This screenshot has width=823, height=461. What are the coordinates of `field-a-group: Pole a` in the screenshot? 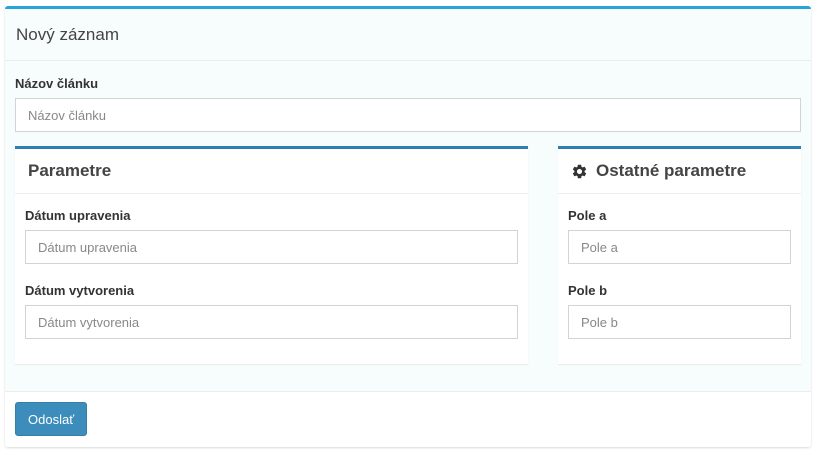 It's located at (679, 236).